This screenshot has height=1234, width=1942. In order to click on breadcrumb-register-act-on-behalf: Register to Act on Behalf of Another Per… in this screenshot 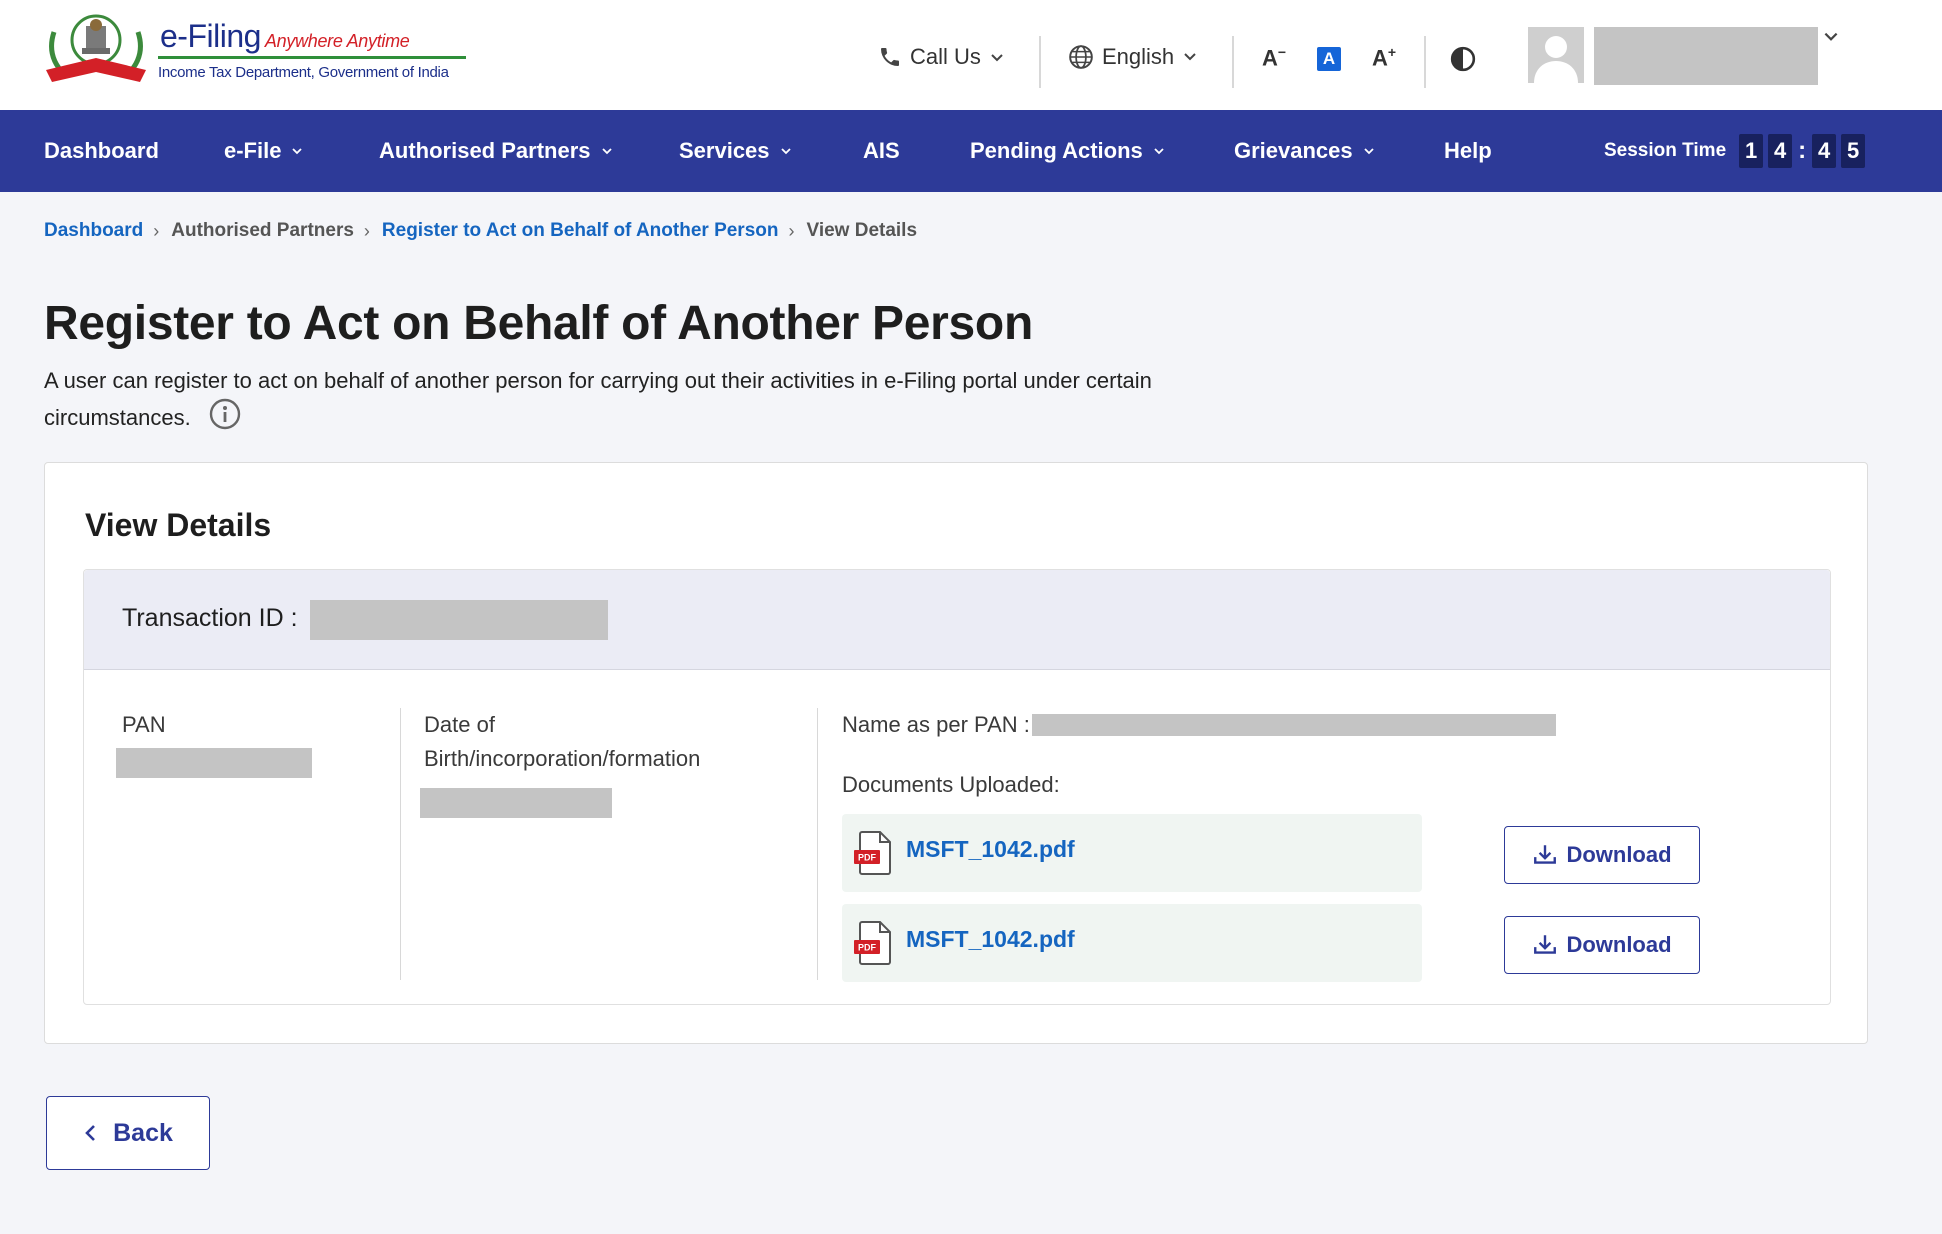, I will do `click(580, 231)`.